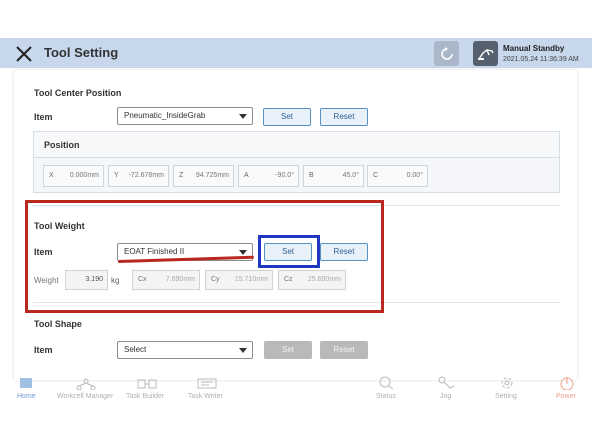 The width and height of the screenshot is (592, 444). Describe the element at coordinates (51, 175) in the screenshot. I see `tcp-field-label: X` at that location.